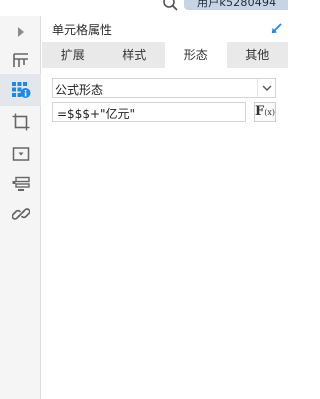 This screenshot has height=399, width=320. I want to click on parameter-icon, so click(20, 184).